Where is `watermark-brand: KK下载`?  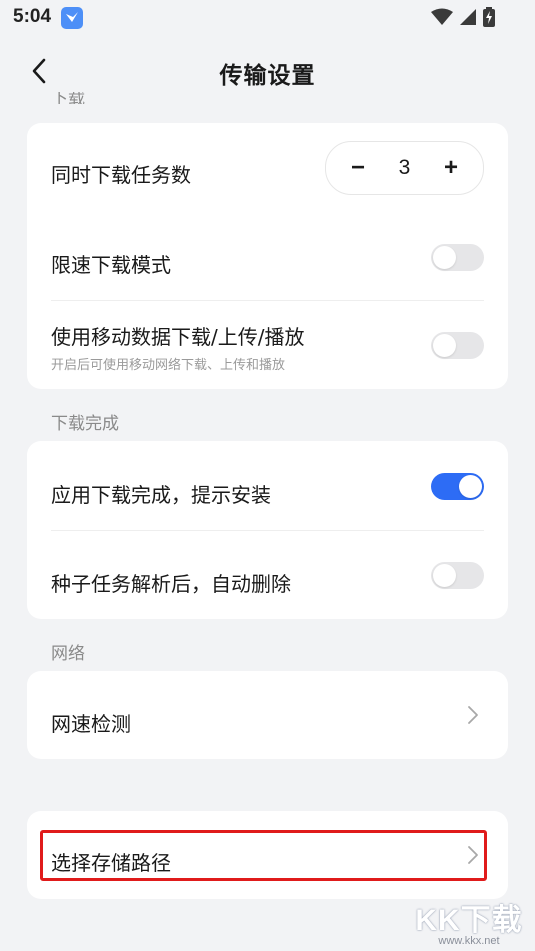
watermark-brand: KK下载 is located at coordinates (469, 920).